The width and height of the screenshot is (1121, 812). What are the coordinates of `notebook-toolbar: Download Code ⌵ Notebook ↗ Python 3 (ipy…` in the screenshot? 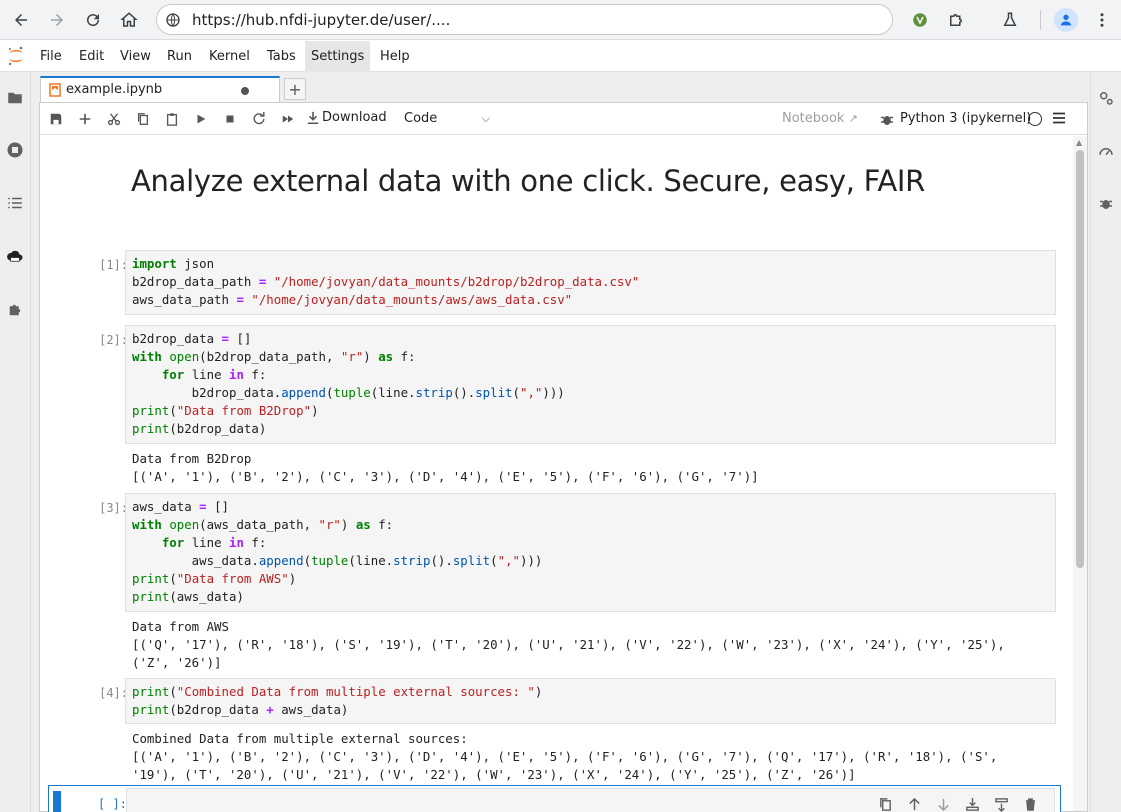 It's located at (563, 119).